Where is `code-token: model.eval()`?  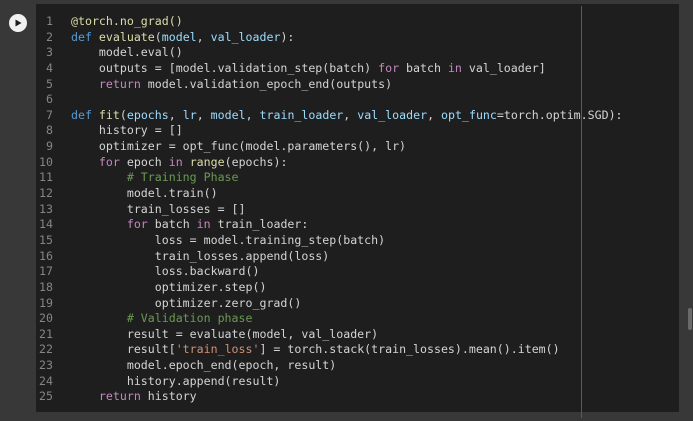
code-token: model.eval() is located at coordinates (127, 52).